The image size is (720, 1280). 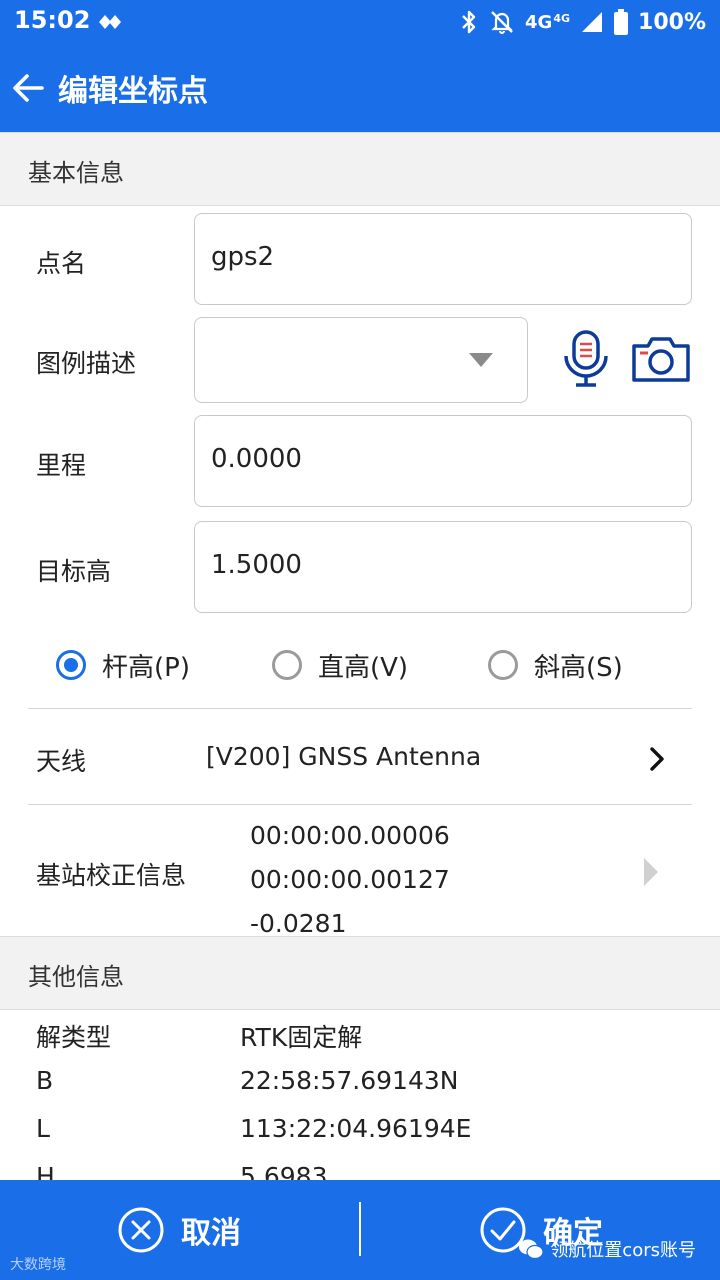 I want to click on antenna-label: 天线, so click(x=61, y=761).